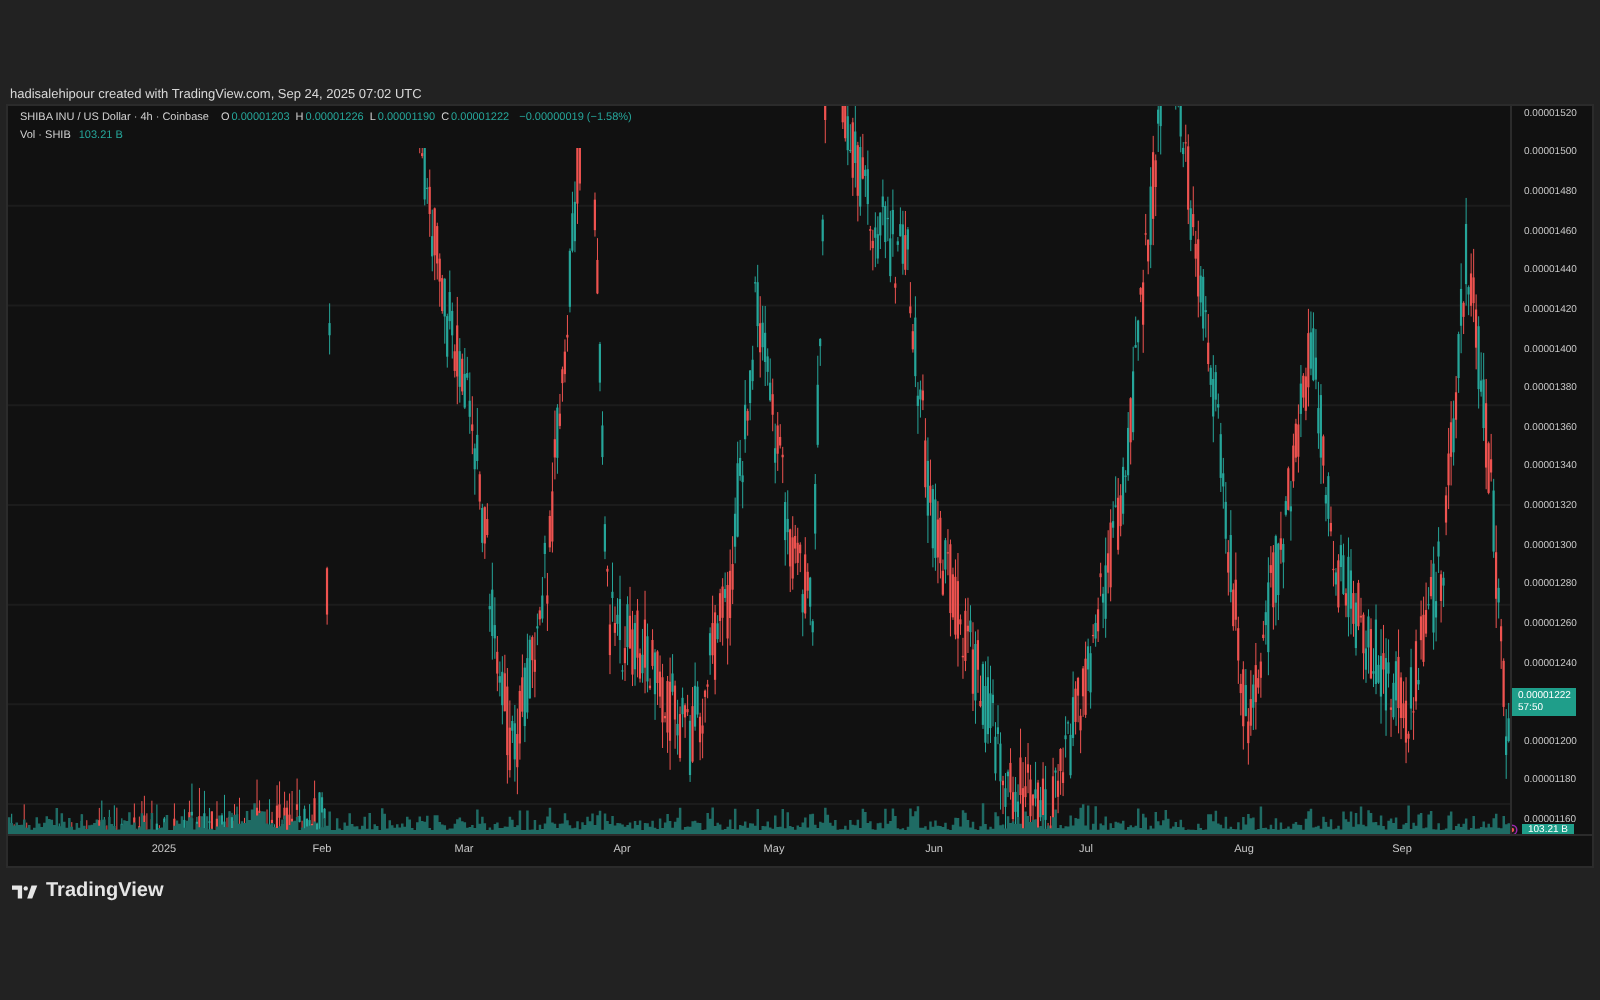 The image size is (1600, 1000). Describe the element at coordinates (105, 891) in the screenshot. I see `brand-name: TradingView` at that location.